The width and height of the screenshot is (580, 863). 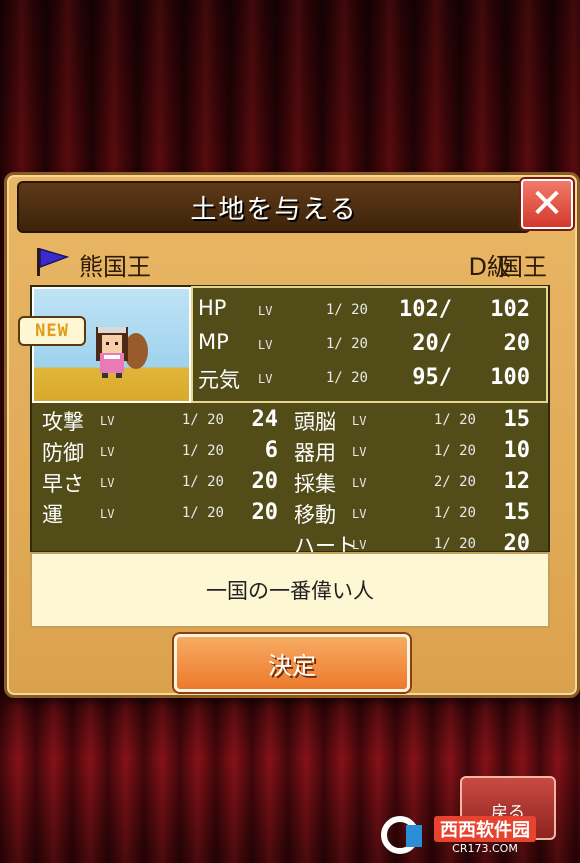 I want to click on stat-label: 防御, so click(x=63, y=453).